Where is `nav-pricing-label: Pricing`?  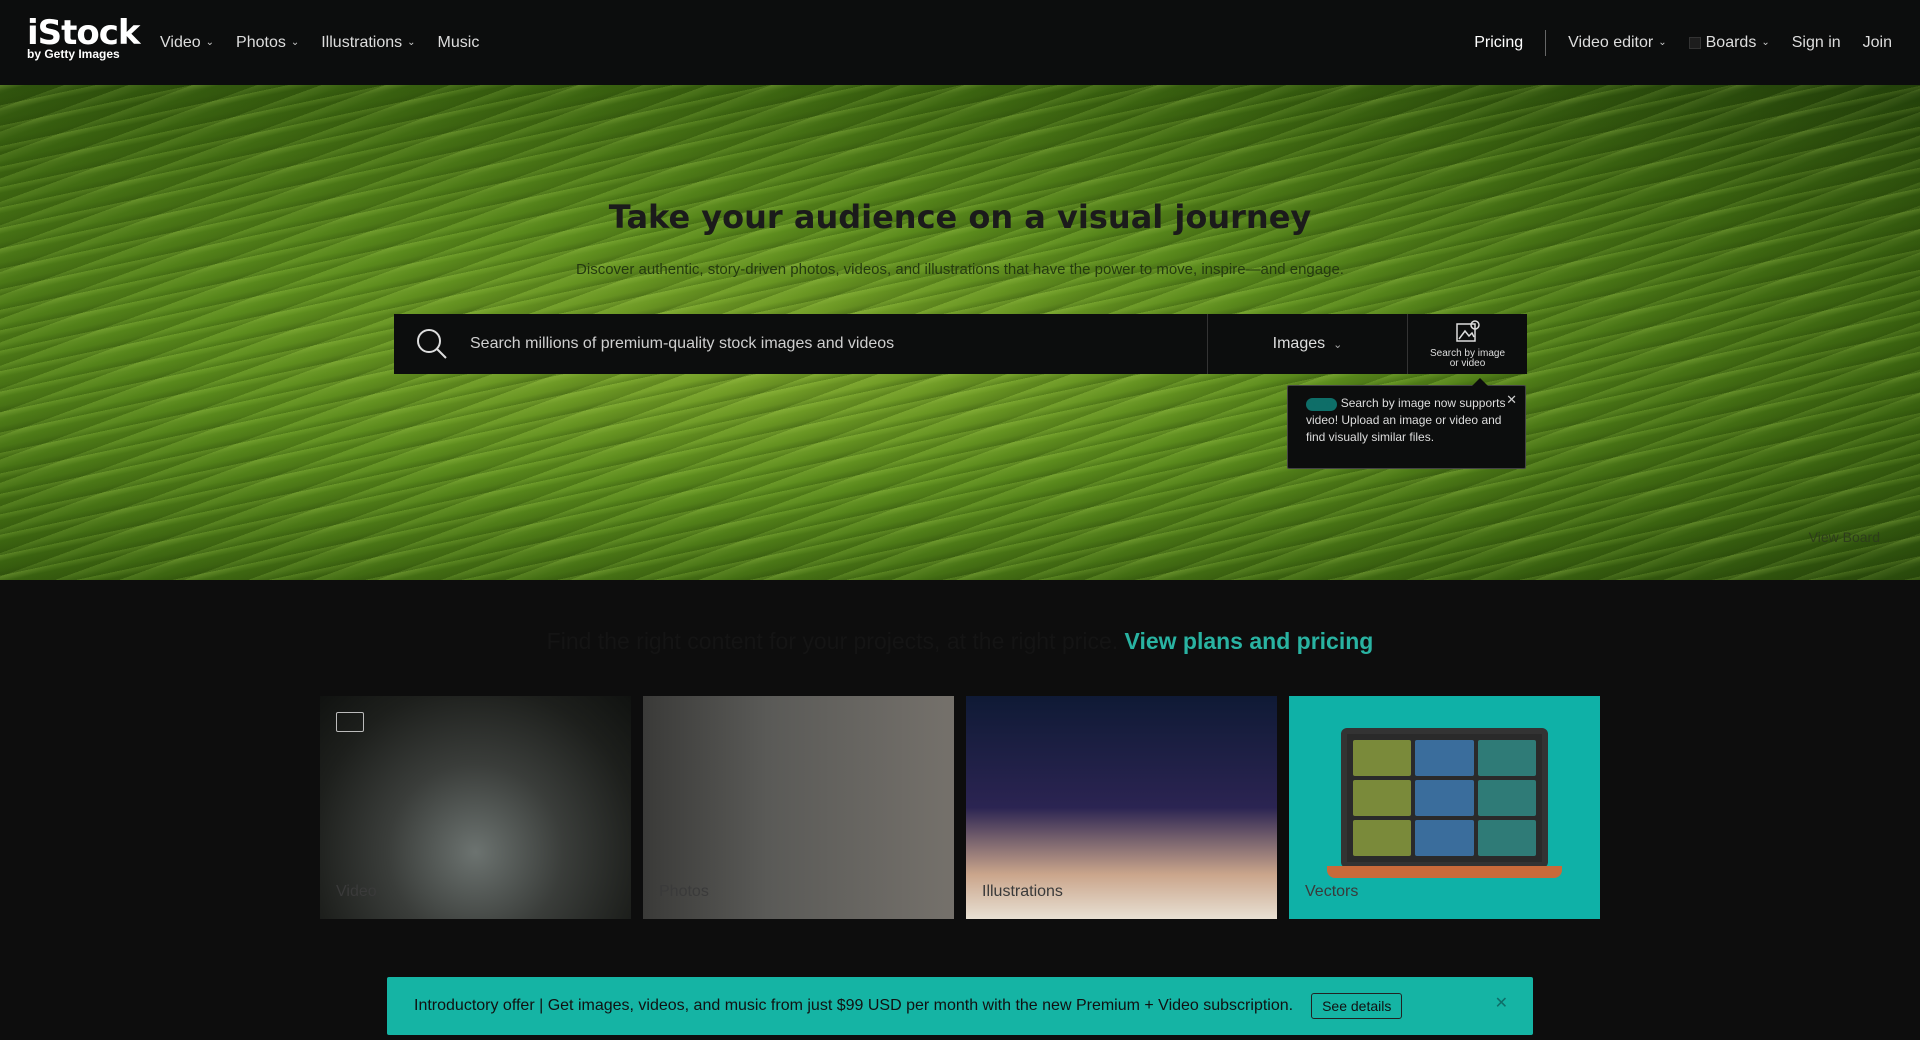 nav-pricing-label: Pricing is located at coordinates (1499, 42).